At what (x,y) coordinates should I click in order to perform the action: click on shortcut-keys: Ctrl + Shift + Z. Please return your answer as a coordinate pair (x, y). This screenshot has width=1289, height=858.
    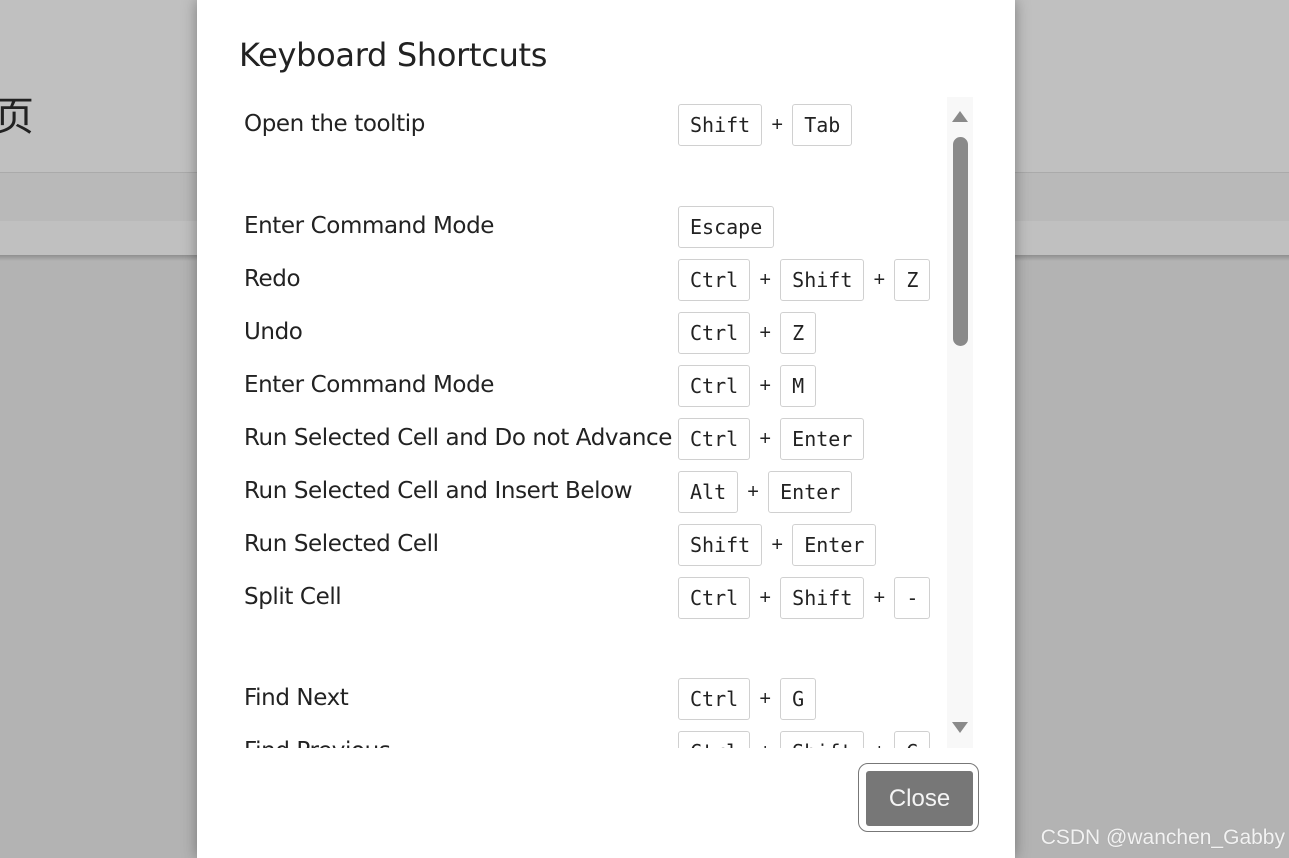
    Looking at the image, I should click on (804, 280).